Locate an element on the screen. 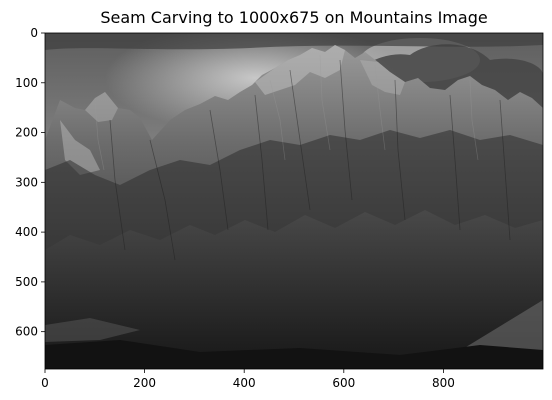 This screenshot has width=552, height=400. x-tick-label: 200 is located at coordinates (144, 383).